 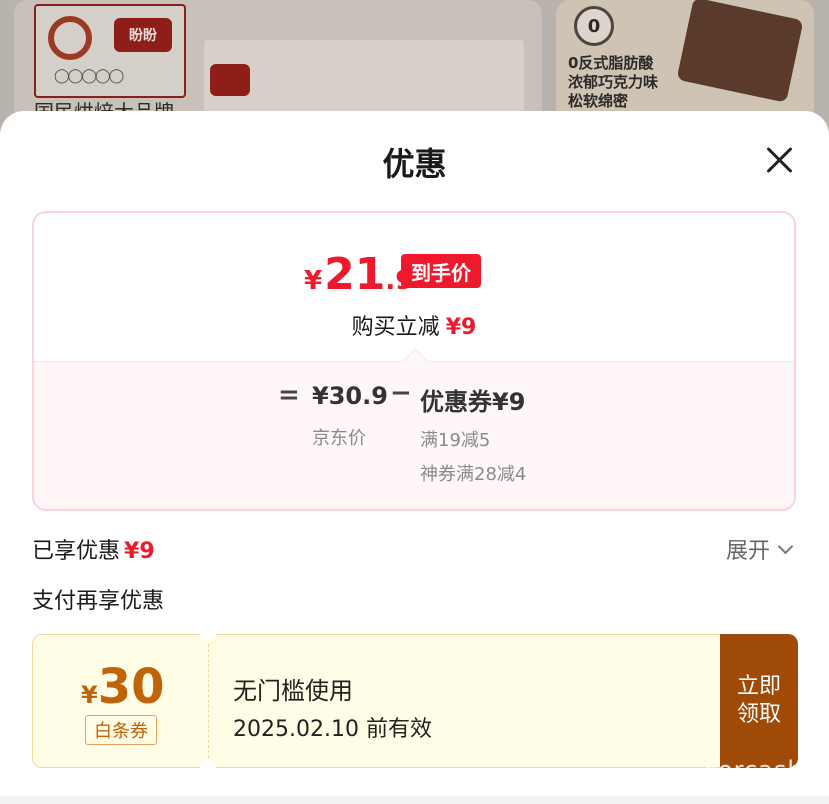 I want to click on pay-more-heading: 支付再享优惠, so click(x=98, y=601).